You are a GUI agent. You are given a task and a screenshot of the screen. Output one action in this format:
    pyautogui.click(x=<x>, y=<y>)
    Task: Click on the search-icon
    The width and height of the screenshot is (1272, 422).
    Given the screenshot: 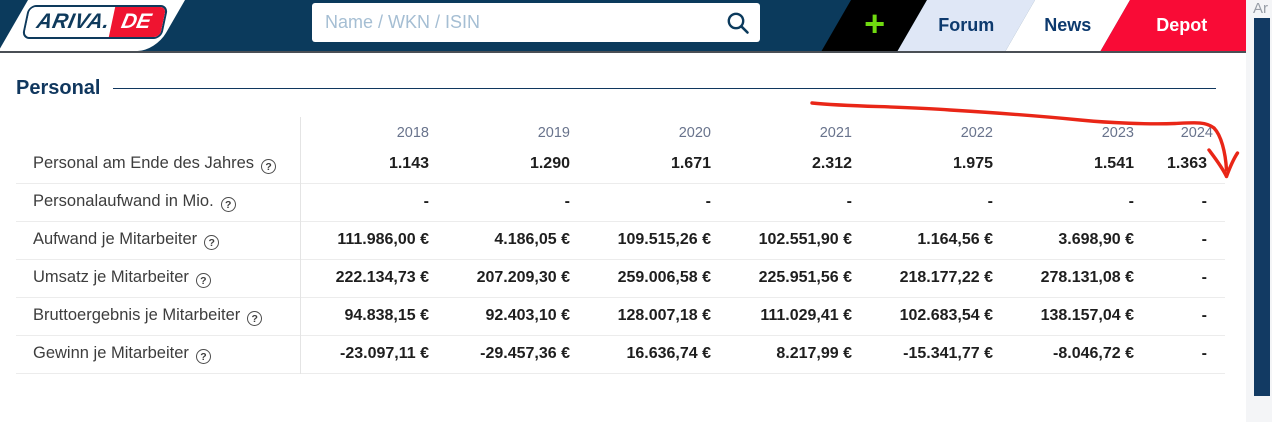 What is the action you would take?
    pyautogui.click(x=738, y=23)
    